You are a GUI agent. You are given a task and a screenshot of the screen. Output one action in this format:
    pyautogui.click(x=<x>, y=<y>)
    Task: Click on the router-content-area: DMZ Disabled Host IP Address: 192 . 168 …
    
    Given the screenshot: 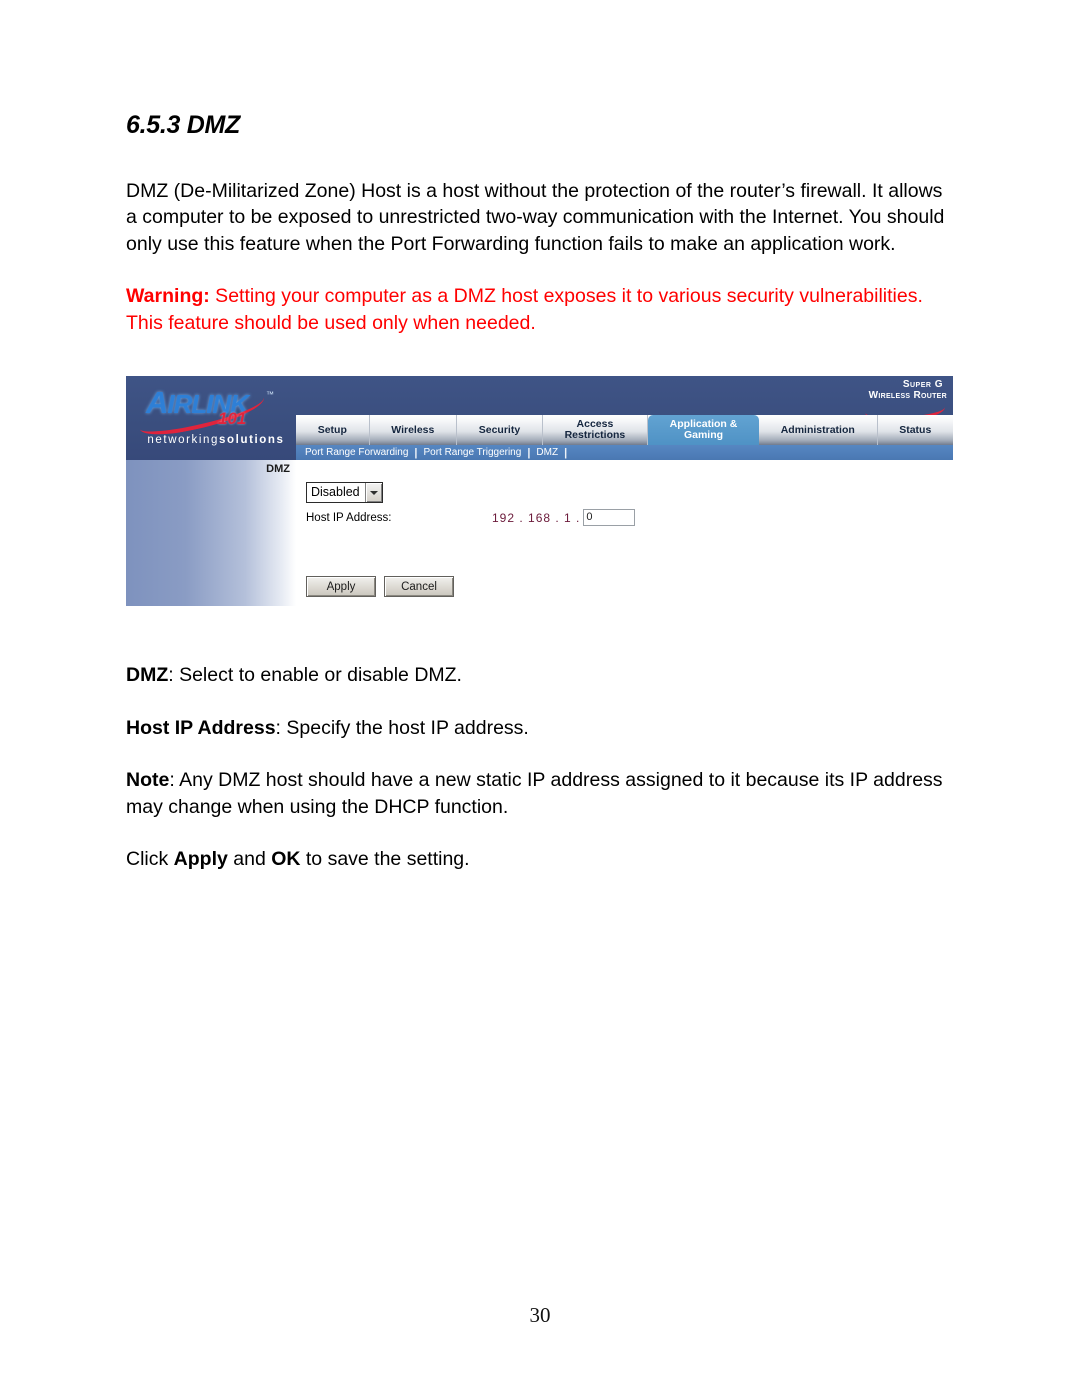 What is the action you would take?
    pyautogui.click(x=539, y=539)
    